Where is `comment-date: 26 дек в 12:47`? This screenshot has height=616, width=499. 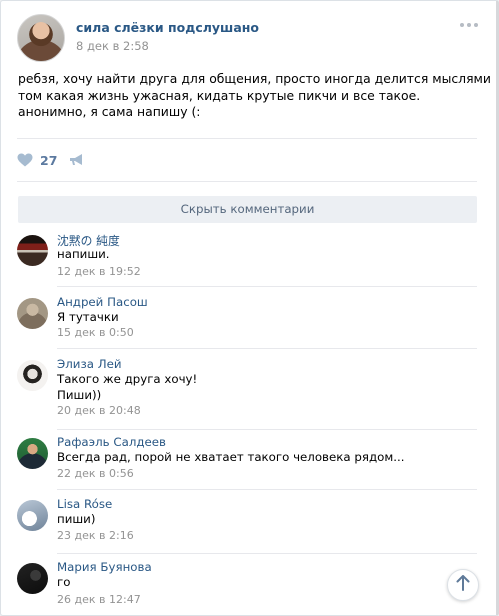 comment-date: 26 дек в 12:47 is located at coordinates (99, 599).